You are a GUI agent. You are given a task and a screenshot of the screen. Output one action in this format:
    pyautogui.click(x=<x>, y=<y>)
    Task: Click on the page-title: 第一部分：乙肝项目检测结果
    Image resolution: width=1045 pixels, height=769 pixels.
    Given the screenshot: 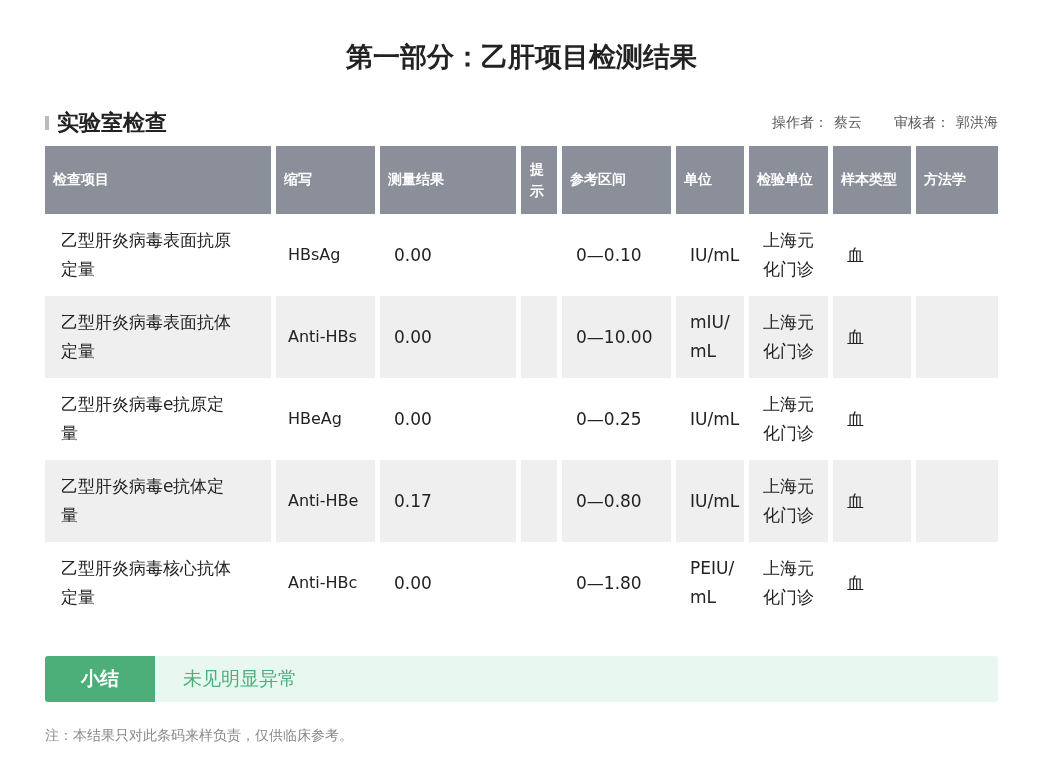 What is the action you would take?
    pyautogui.click(x=521, y=57)
    